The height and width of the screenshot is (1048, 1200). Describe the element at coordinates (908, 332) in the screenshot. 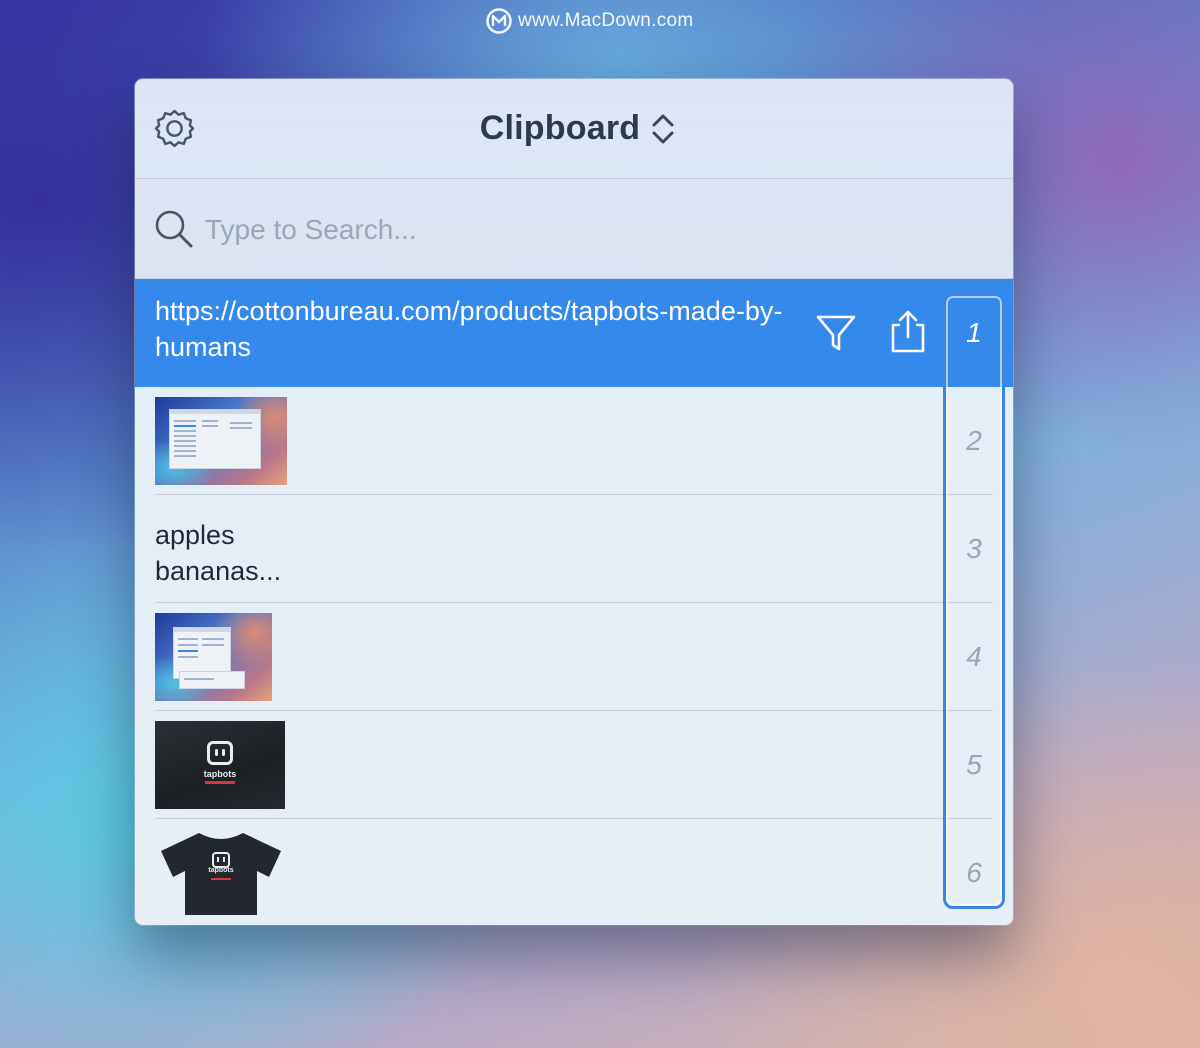

I see `share-icon` at that location.